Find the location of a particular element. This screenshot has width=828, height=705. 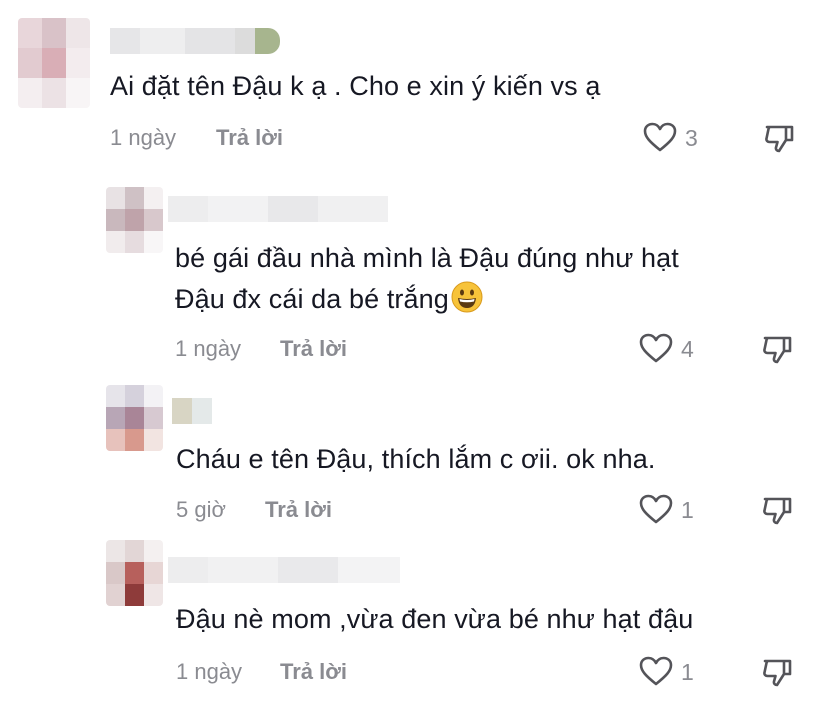

comment-text: Cháu e tên Đậu, thích lắm c ơii. ok nha. is located at coordinates (416, 459).